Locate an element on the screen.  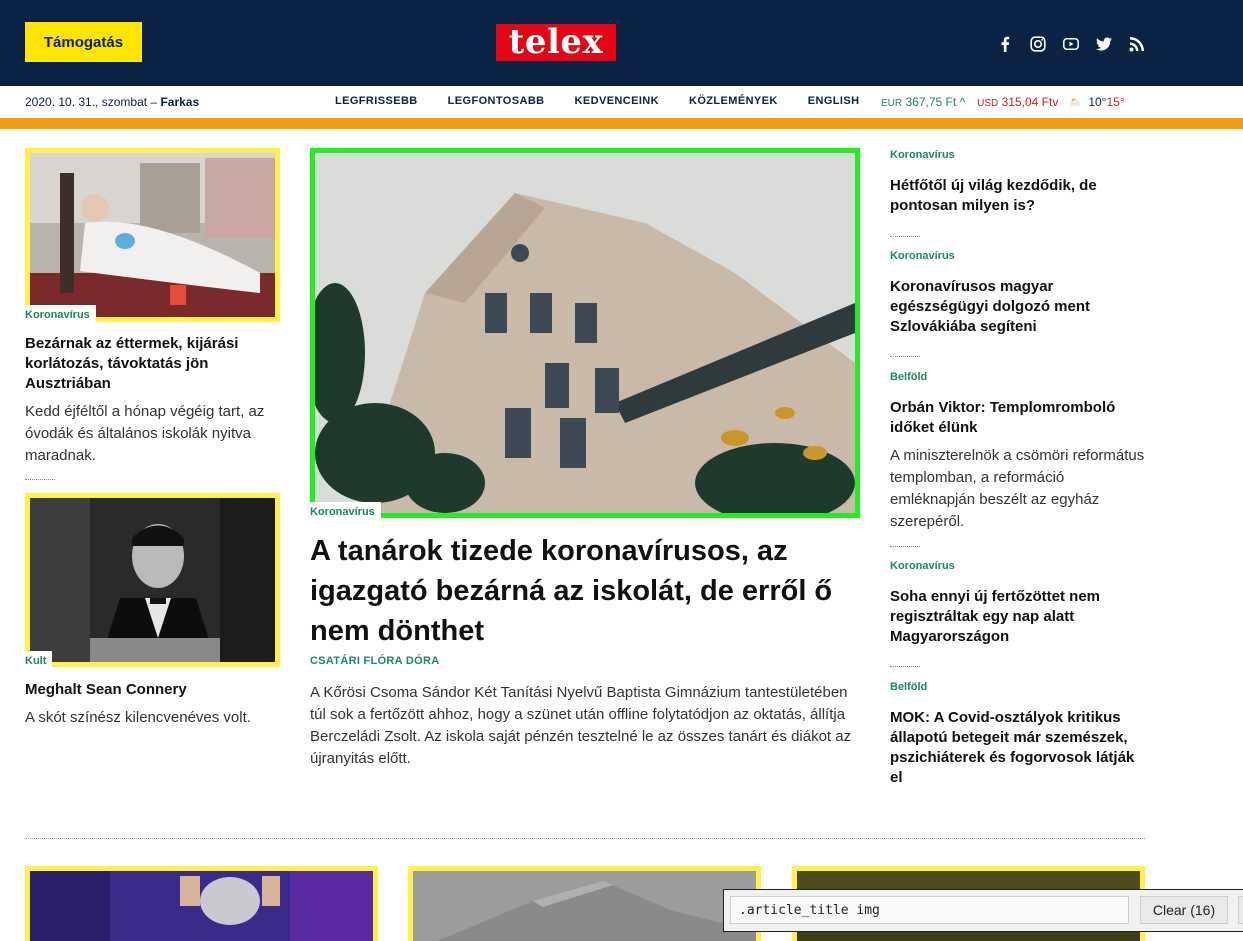
gray-photo is located at coordinates (584, 906).